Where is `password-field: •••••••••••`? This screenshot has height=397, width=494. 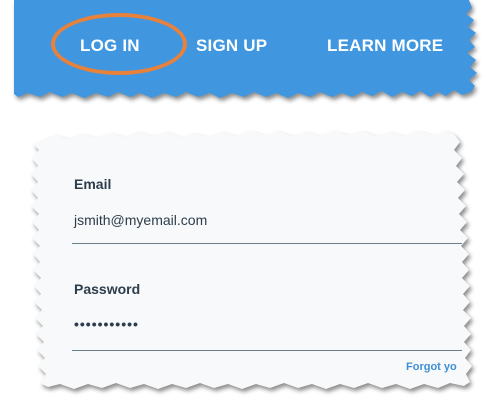
password-field: ••••••••••• is located at coordinates (106, 324).